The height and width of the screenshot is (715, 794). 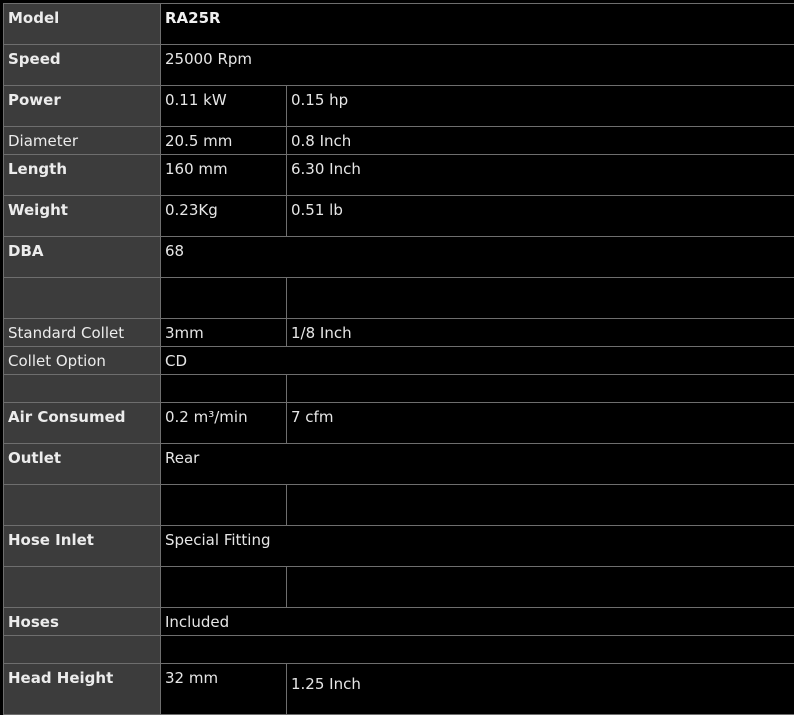 What do you see at coordinates (82, 332) in the screenshot?
I see `row-label: Standard Collet` at bounding box center [82, 332].